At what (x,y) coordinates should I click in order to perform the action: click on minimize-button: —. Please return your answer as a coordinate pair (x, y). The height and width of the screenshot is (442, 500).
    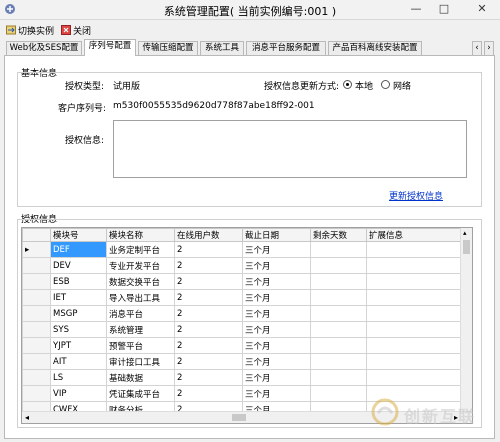
    Looking at the image, I should click on (416, 10).